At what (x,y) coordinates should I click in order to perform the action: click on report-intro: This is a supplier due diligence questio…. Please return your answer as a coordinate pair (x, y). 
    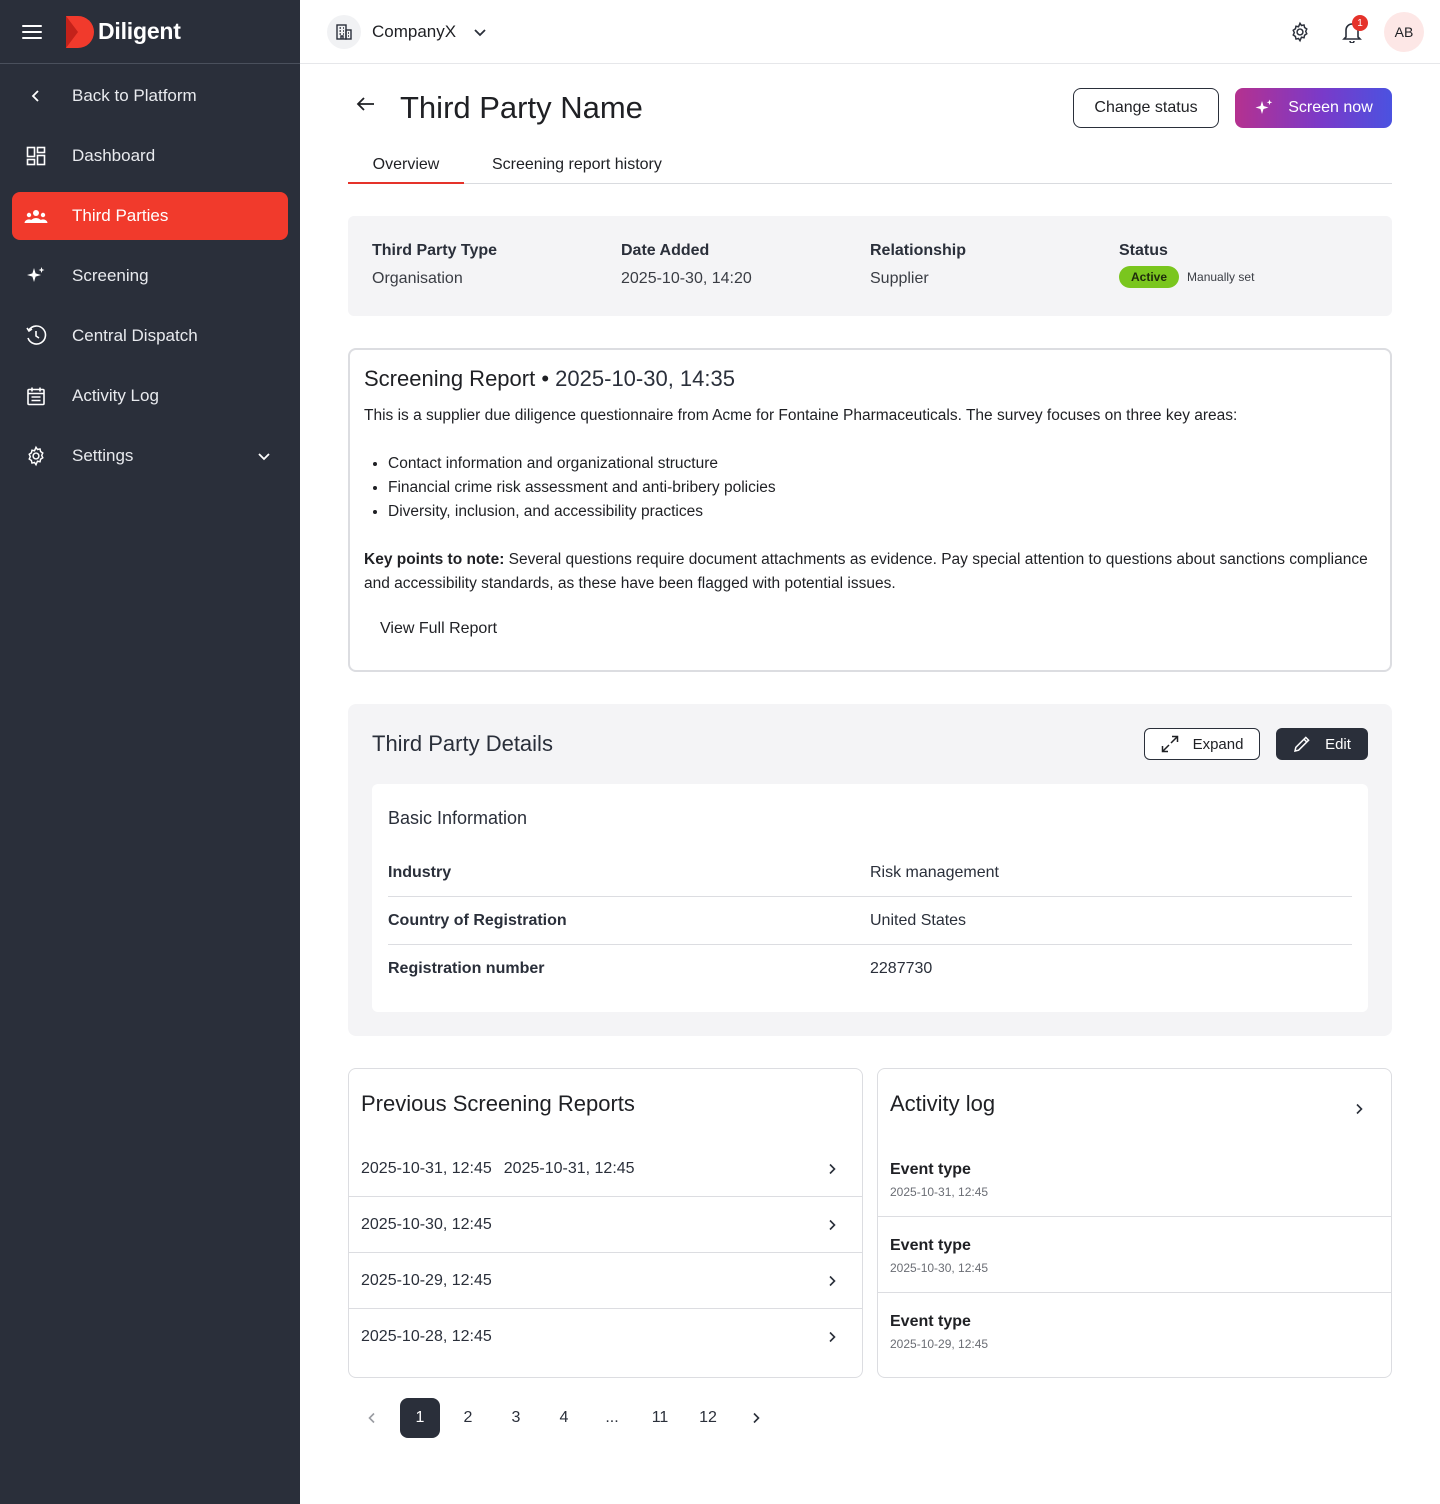
    Looking at the image, I should click on (801, 415).